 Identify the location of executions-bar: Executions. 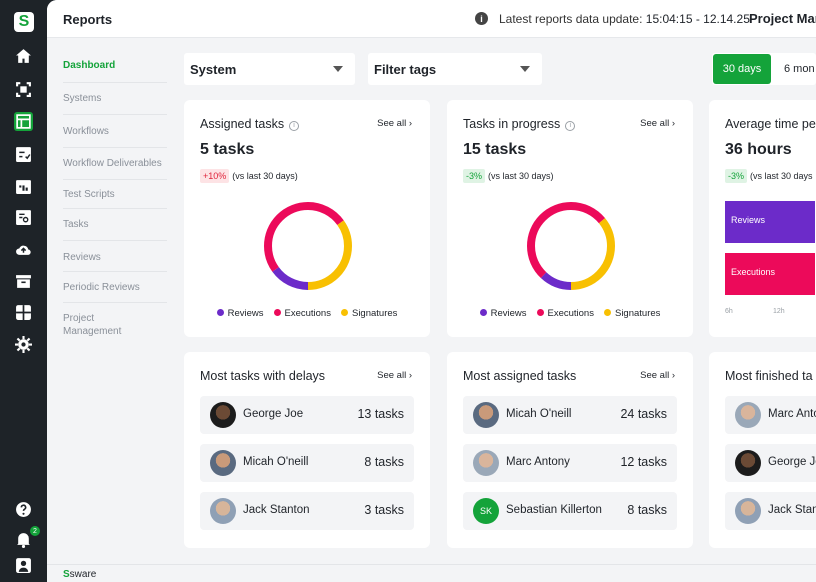
(770, 274).